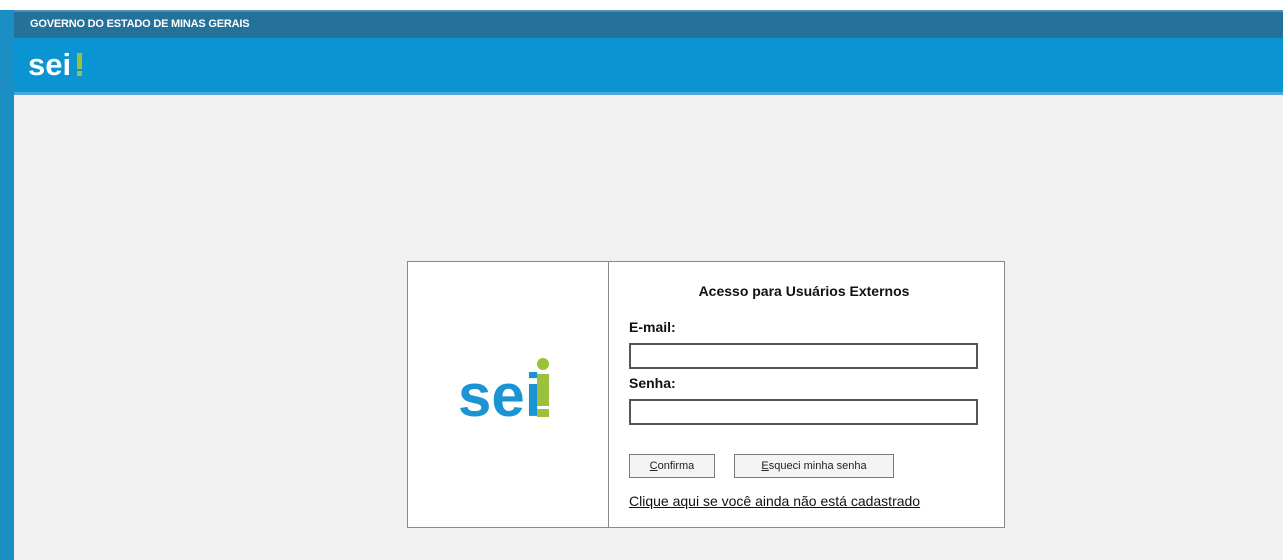  Describe the element at coordinates (676, 466) in the screenshot. I see `confirm-label: onfirma` at that location.